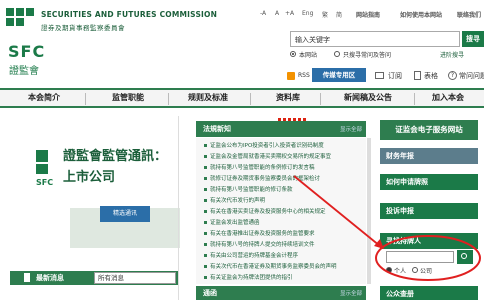 The width and height of the screenshot is (484, 300). What do you see at coordinates (288, 97) in the screenshot?
I see `nav-item-database: 资料库` at bounding box center [288, 97].